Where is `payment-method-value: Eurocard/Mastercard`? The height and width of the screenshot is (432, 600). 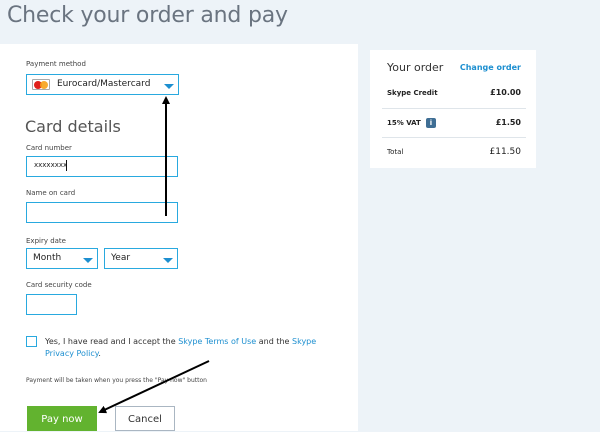
payment-method-value: Eurocard/Mastercard is located at coordinates (104, 84).